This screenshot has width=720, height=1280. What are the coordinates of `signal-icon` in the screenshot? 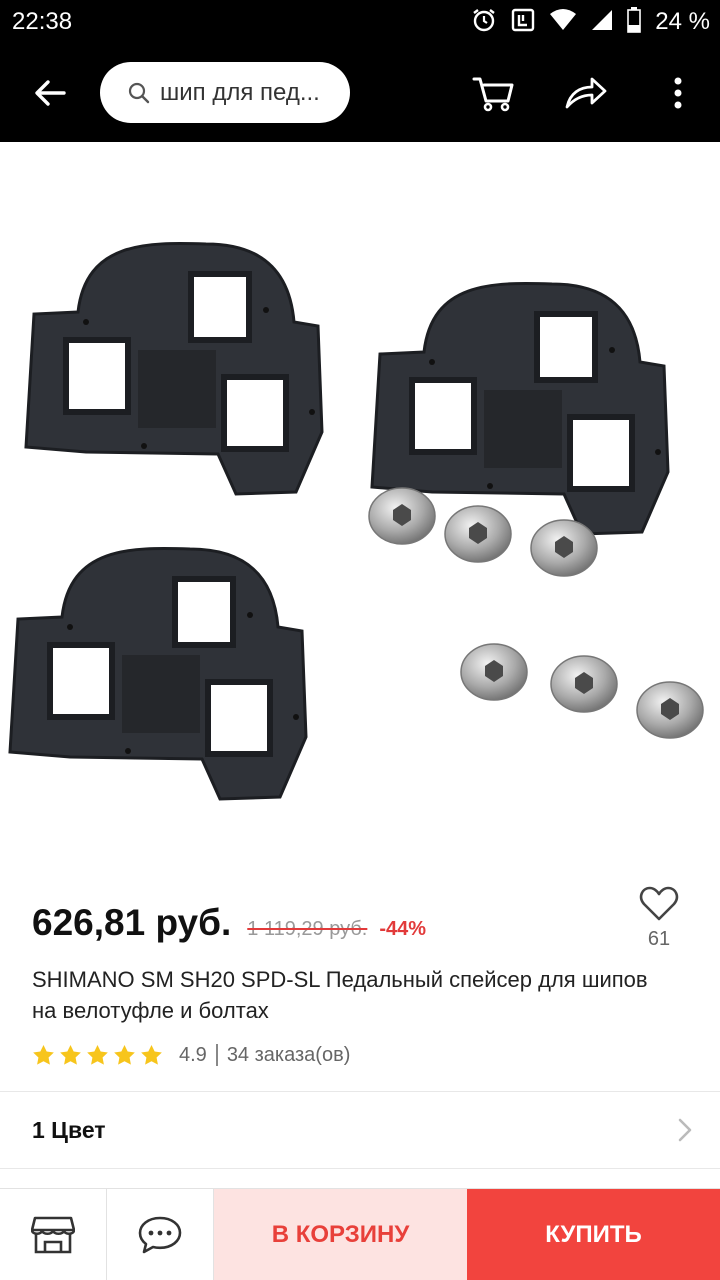 It's located at (602, 22).